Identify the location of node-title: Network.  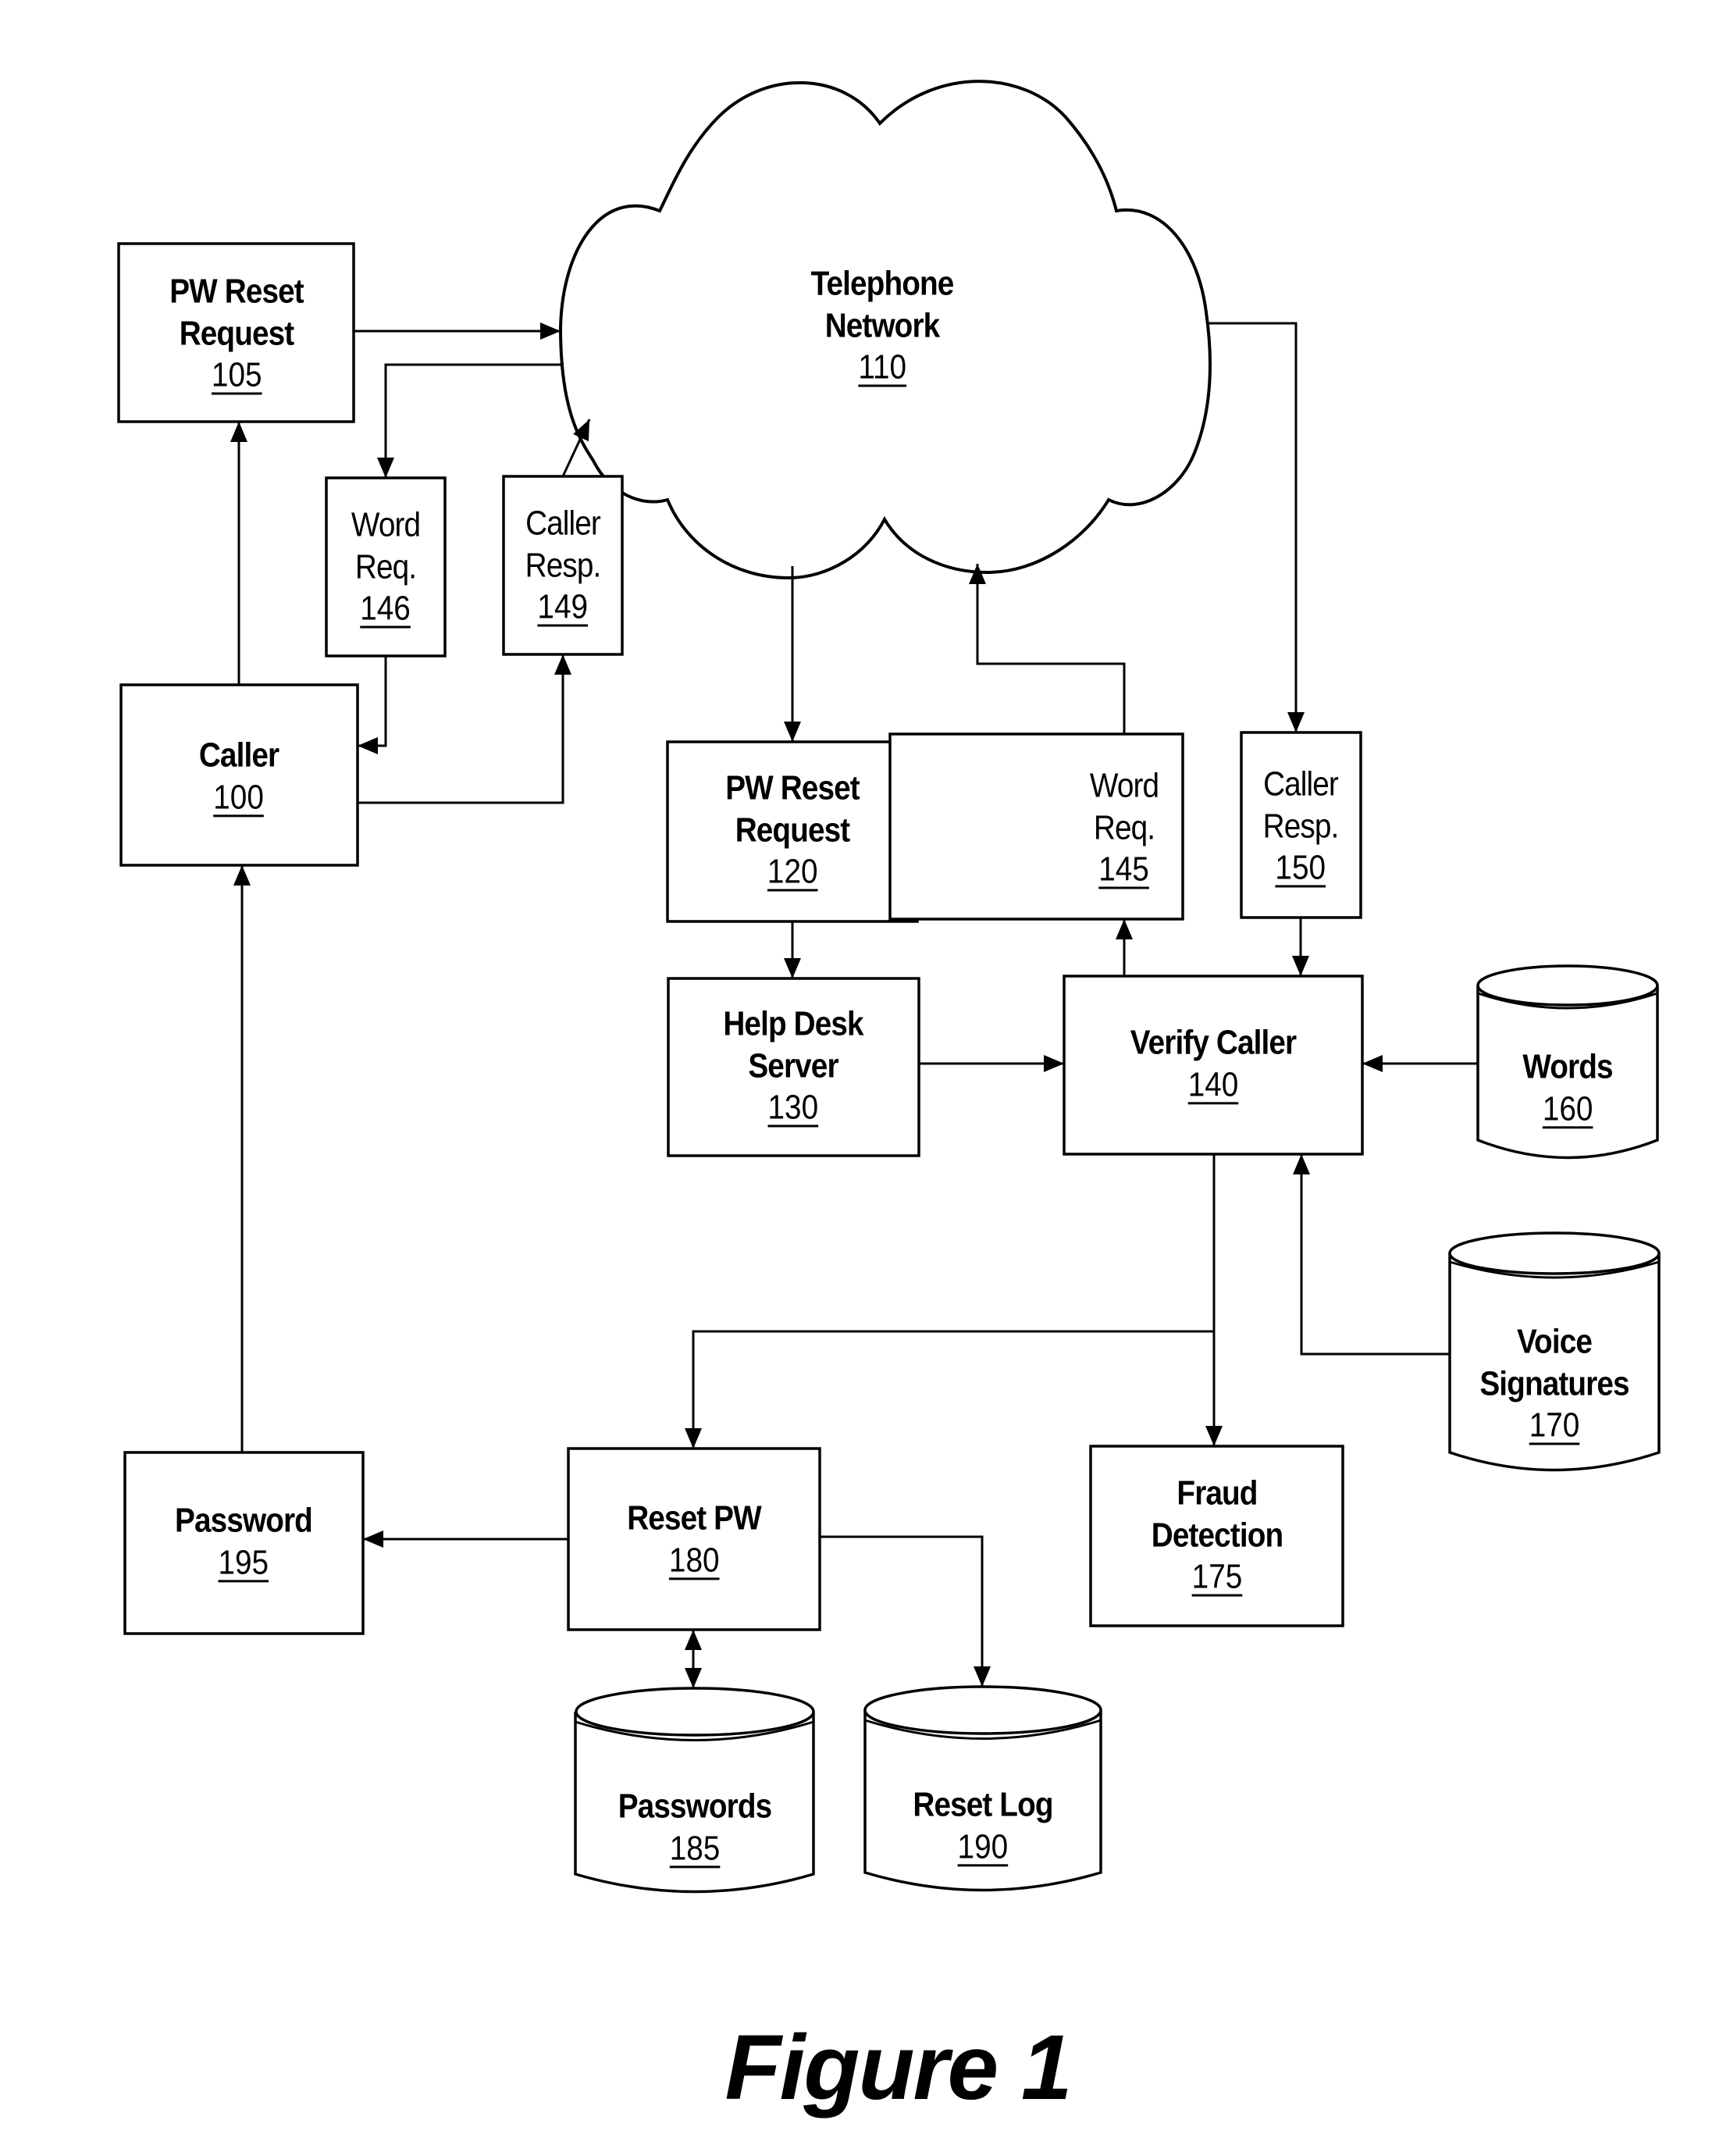
(882, 325).